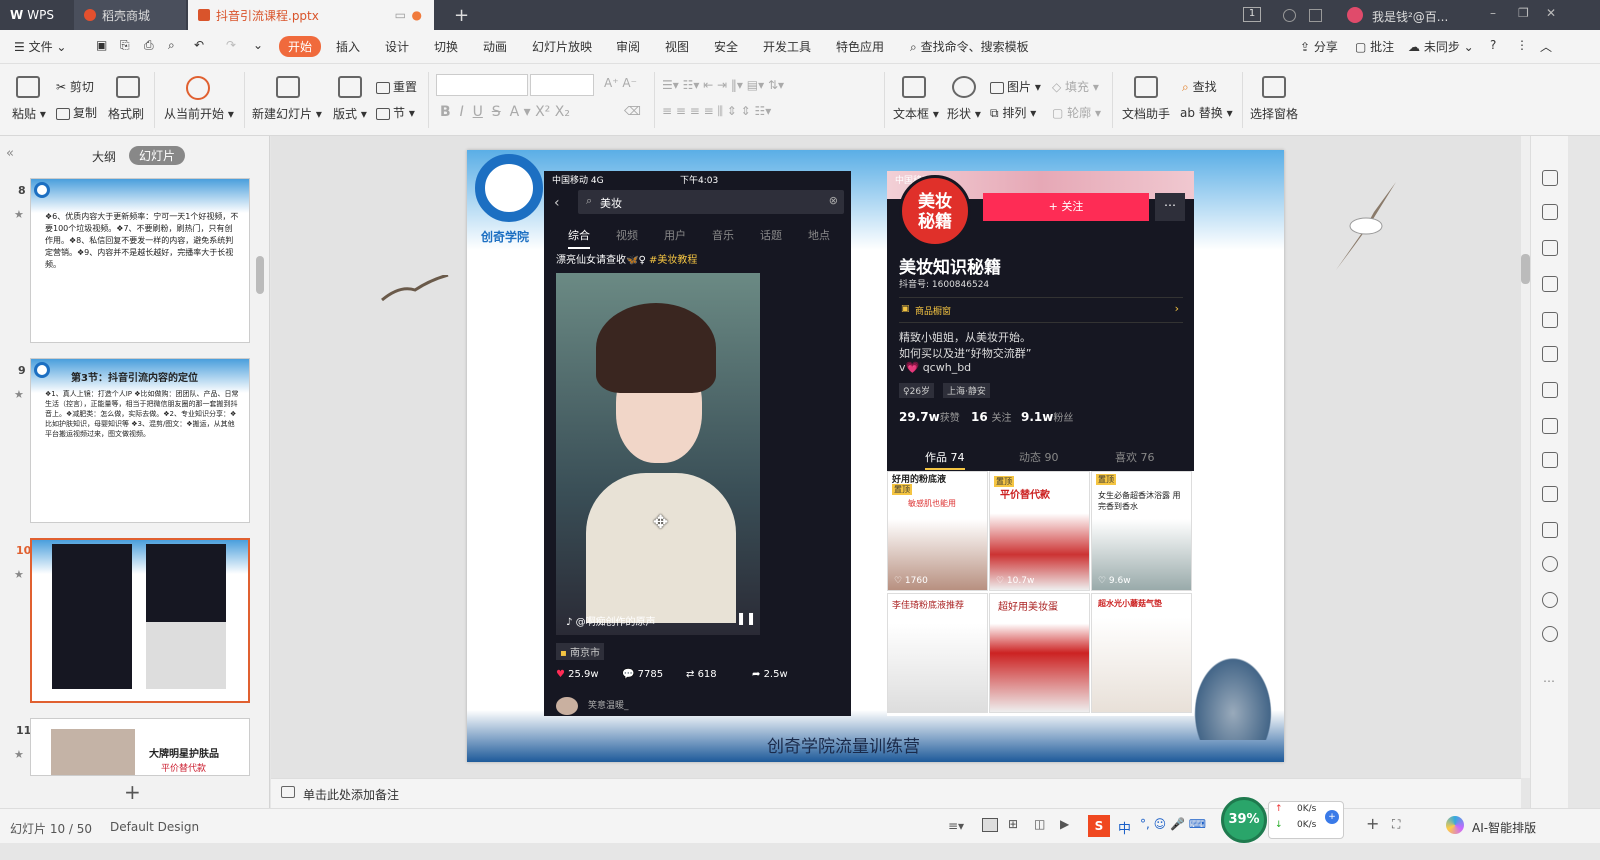  I want to click on menu-transition: 切换, so click(446, 46).